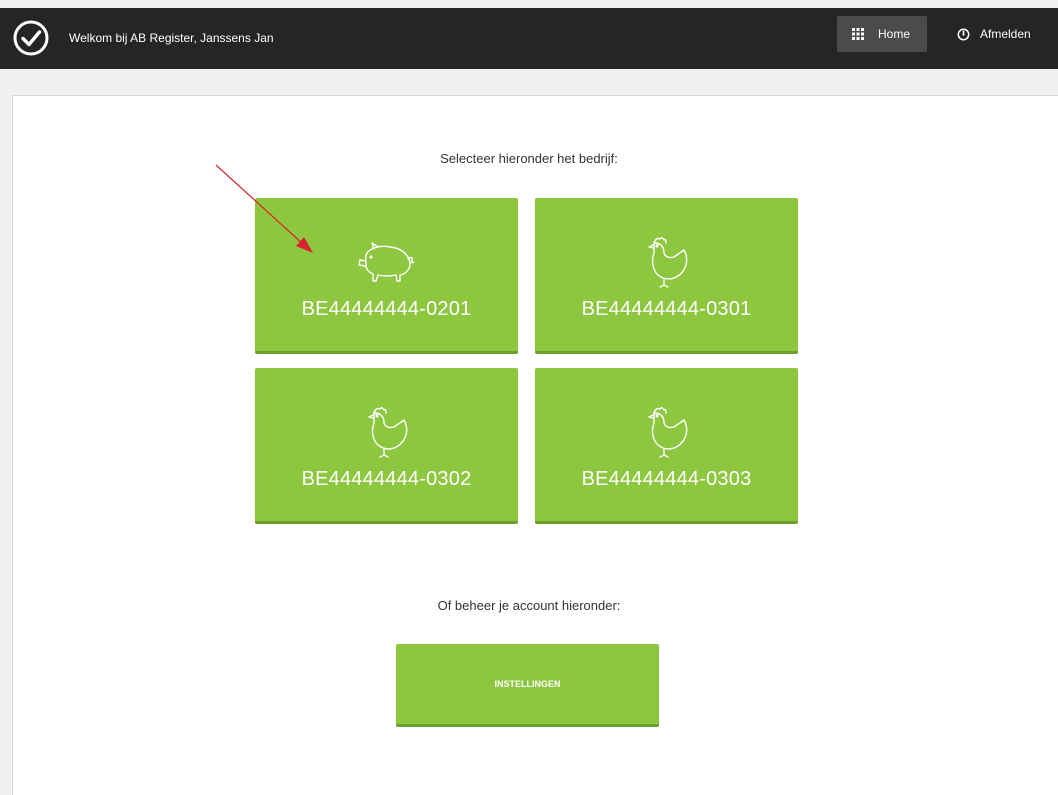 The height and width of the screenshot is (795, 1058). Describe the element at coordinates (386, 262) in the screenshot. I see `pig-icon` at that location.